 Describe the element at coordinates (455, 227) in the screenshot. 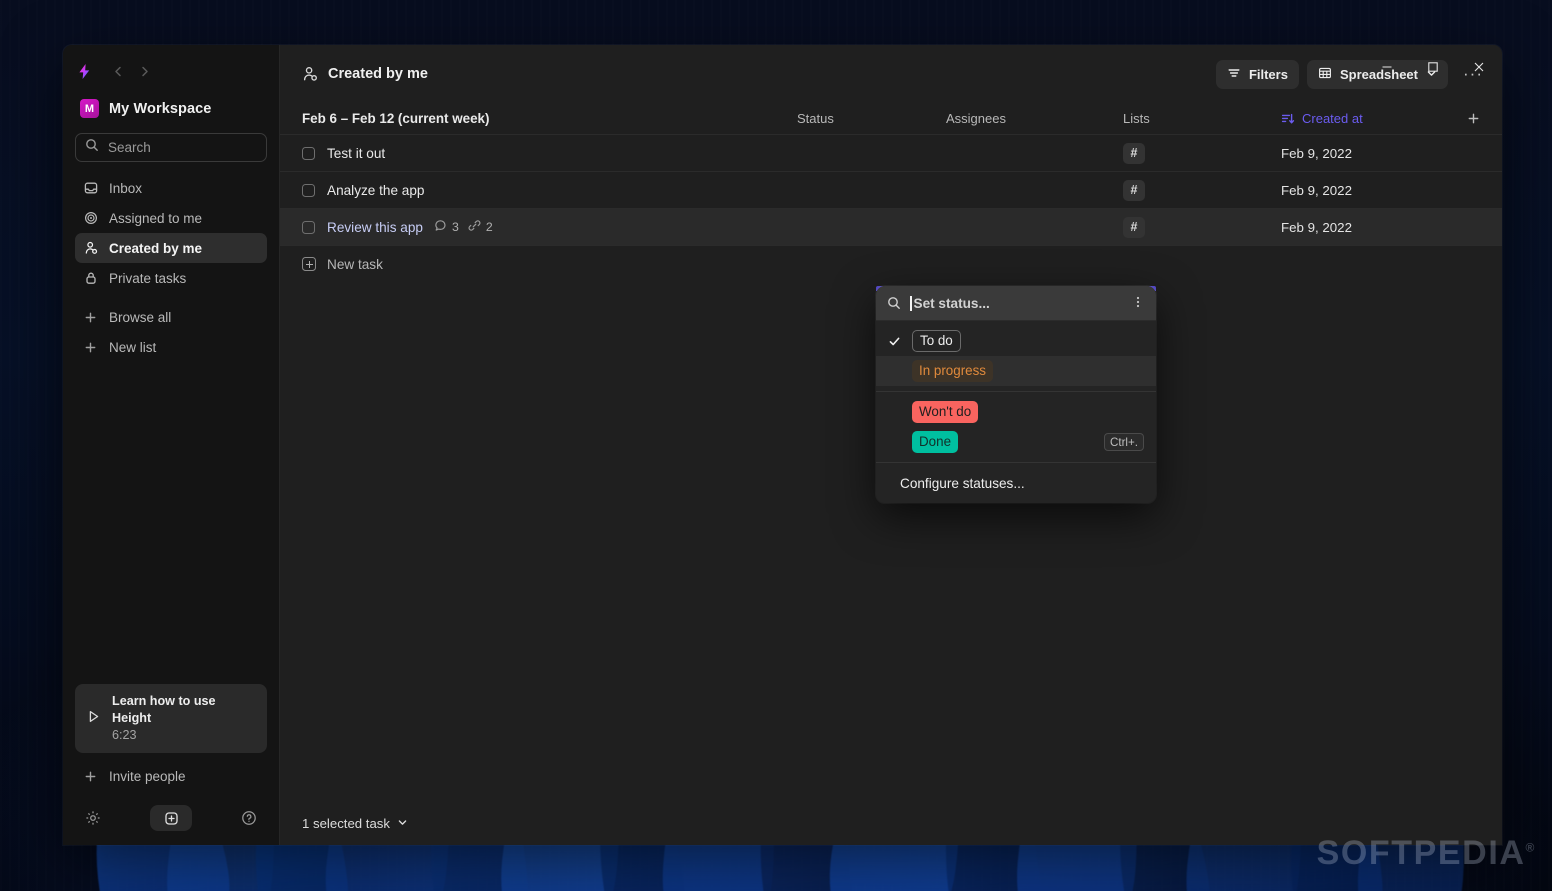

I see `comment-count-value: 3` at that location.